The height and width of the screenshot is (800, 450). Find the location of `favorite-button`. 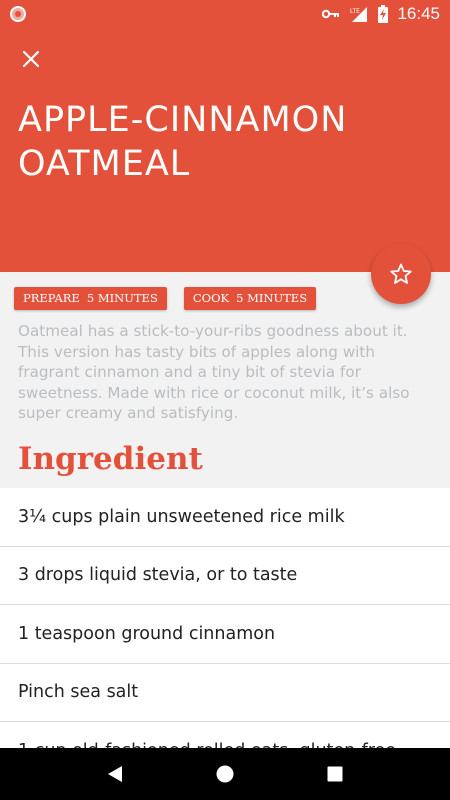

favorite-button is located at coordinates (401, 274).